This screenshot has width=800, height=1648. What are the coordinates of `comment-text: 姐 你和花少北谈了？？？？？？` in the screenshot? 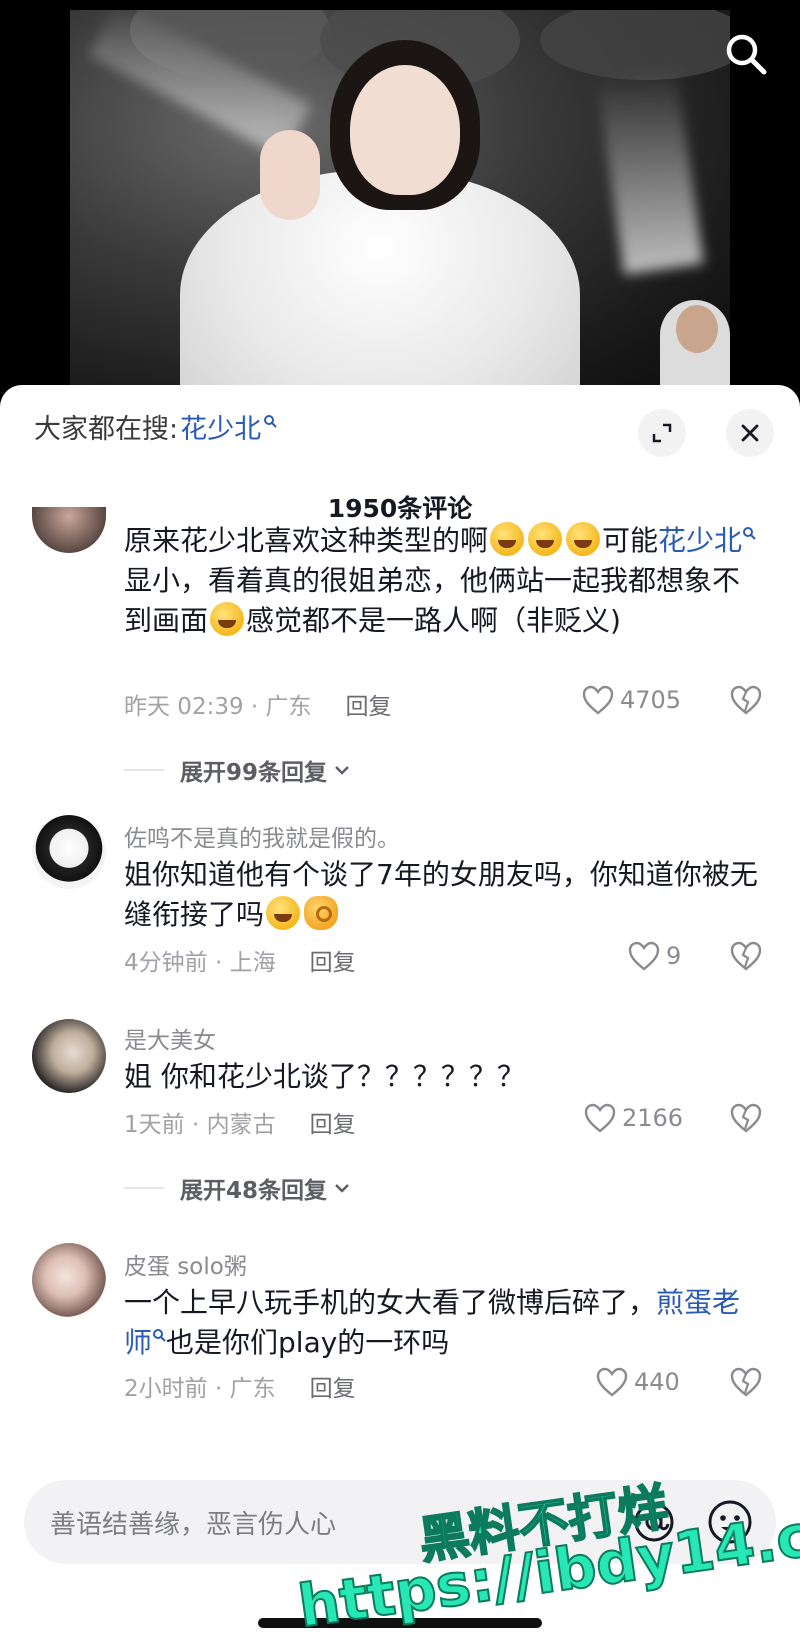 It's located at (324, 1076).